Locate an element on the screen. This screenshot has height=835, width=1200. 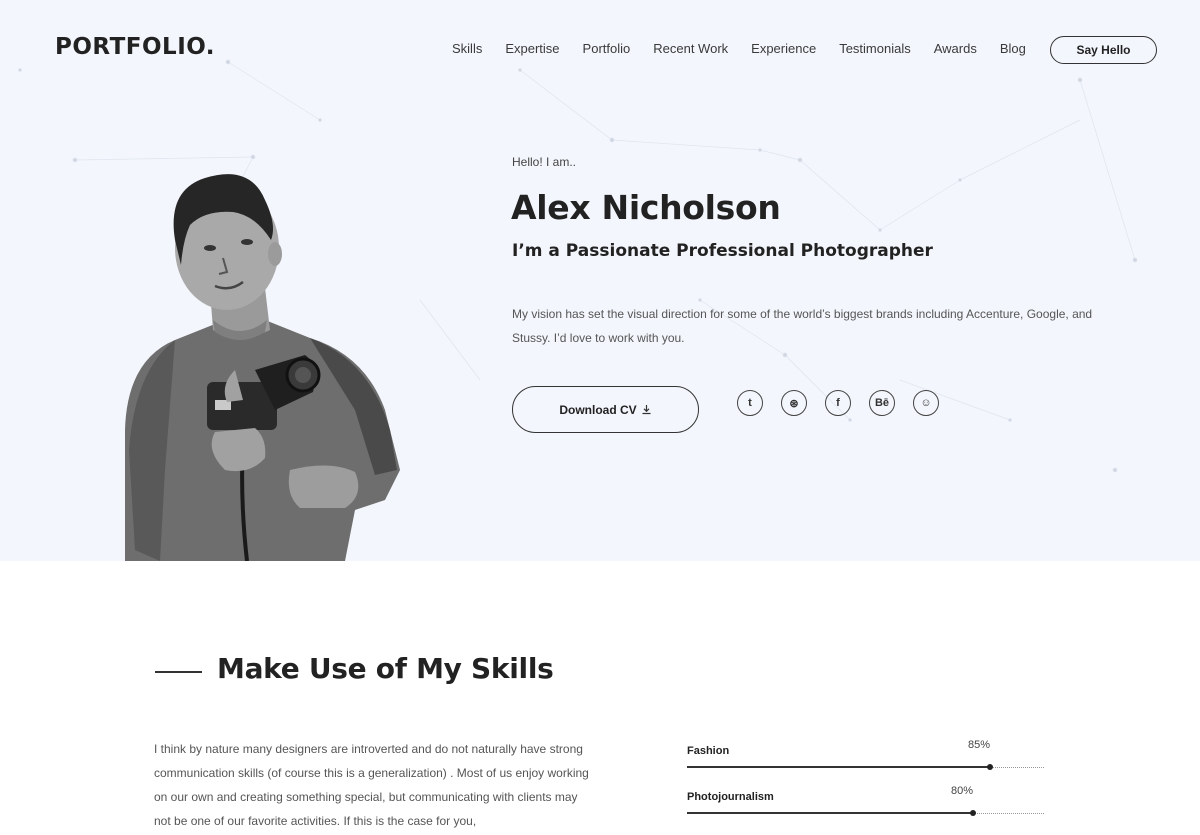
site-logo: PORTFOLIO. is located at coordinates (135, 47).